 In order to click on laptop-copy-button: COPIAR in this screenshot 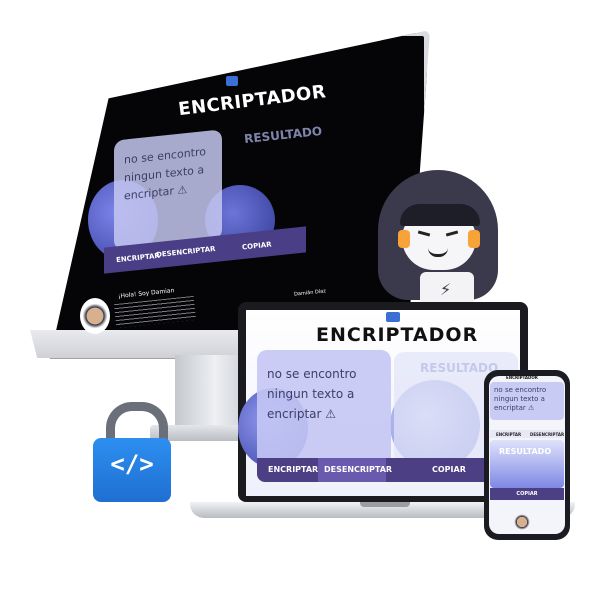, I will do `click(449, 469)`.